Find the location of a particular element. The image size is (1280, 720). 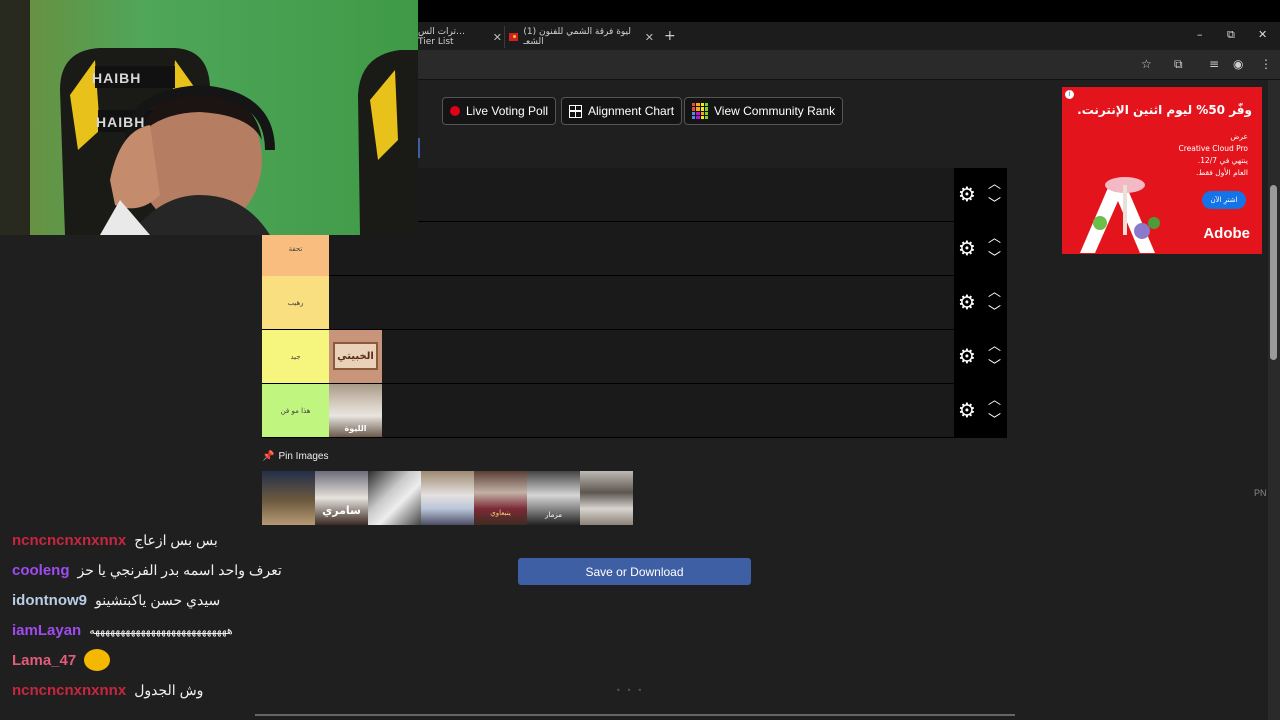

item-caption: الخبيتي is located at coordinates (355, 356).